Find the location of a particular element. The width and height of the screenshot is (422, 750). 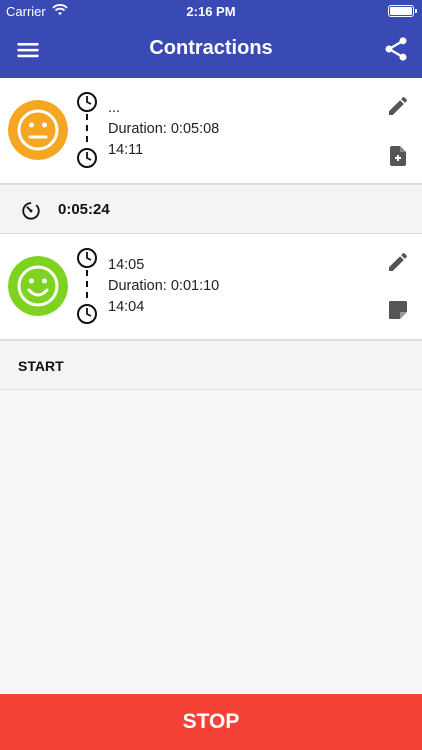

share-icon is located at coordinates (396, 49).